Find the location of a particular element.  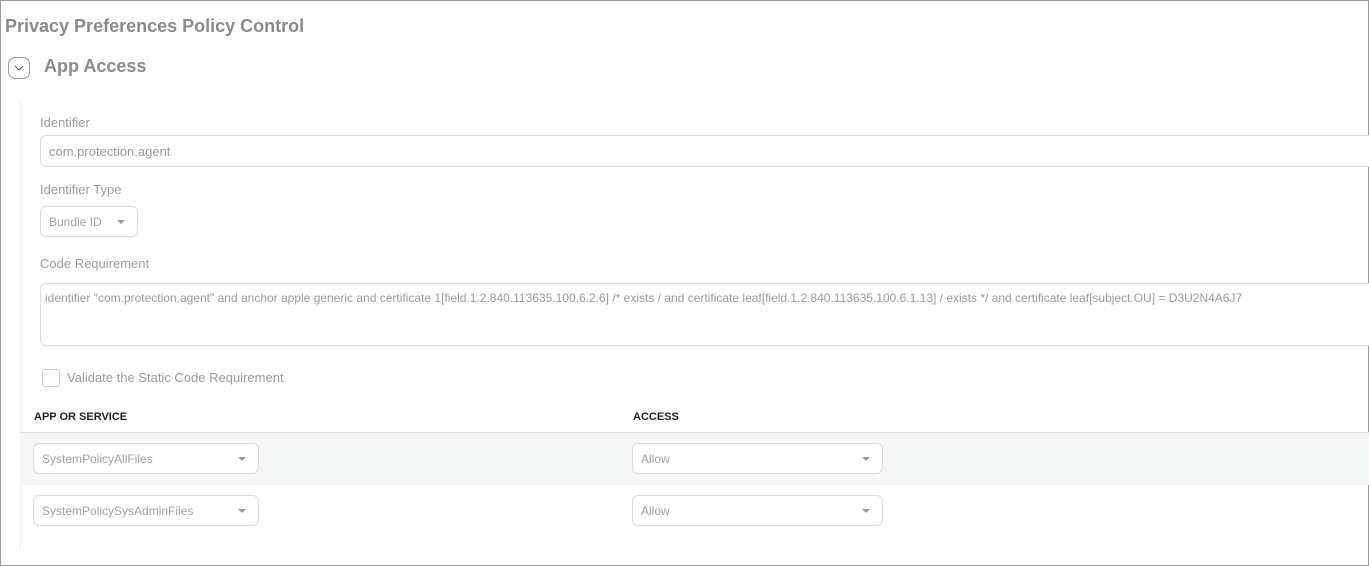

identifier-type-label: Identifier Type is located at coordinates (81, 189).